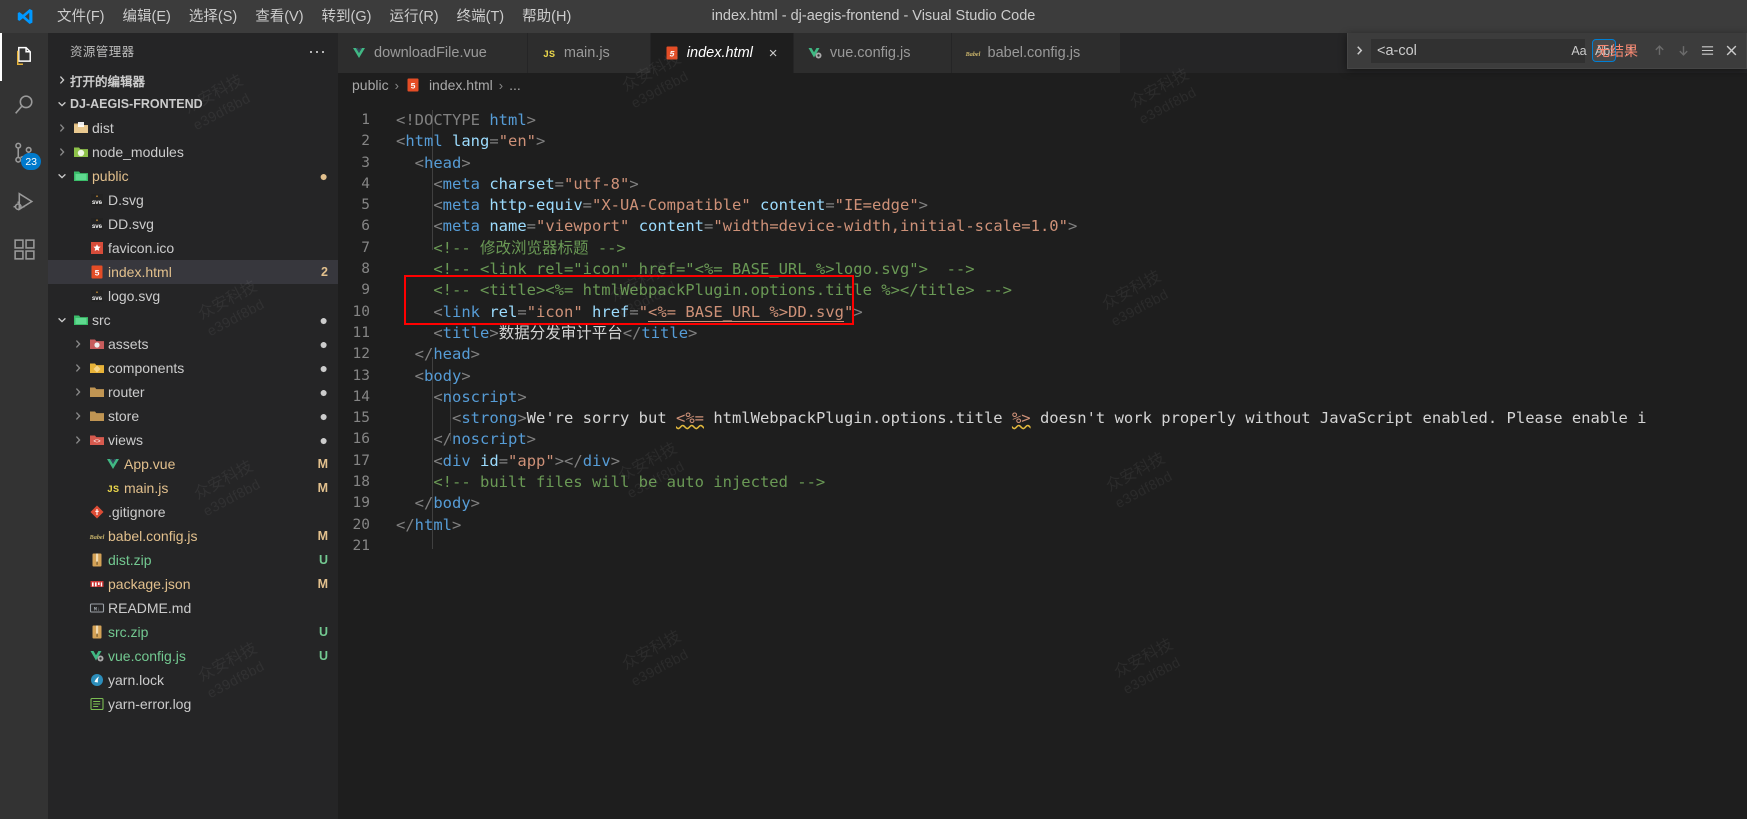  I want to click on project-section: DJ-AEGIS-FRONTEND, so click(193, 104).